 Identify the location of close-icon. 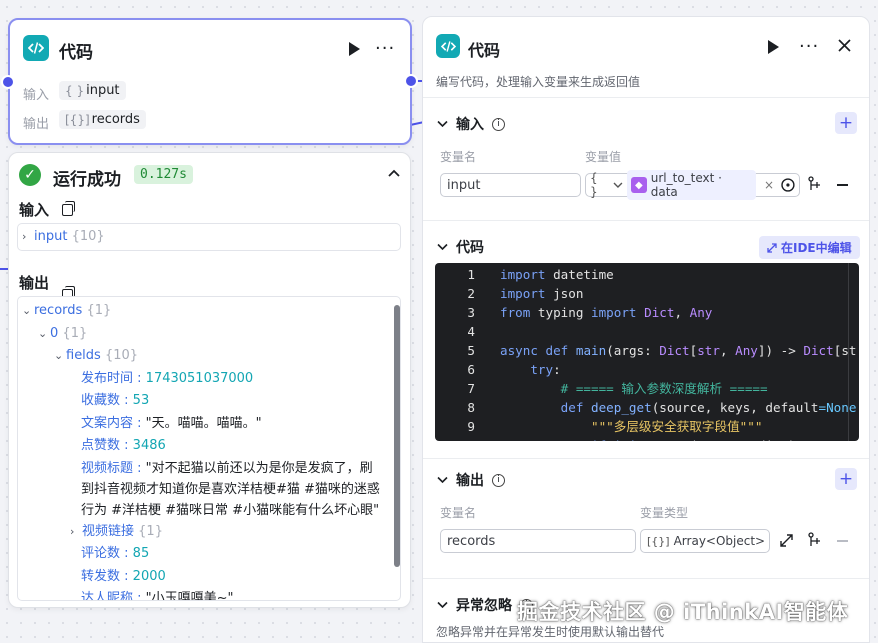
(844, 47).